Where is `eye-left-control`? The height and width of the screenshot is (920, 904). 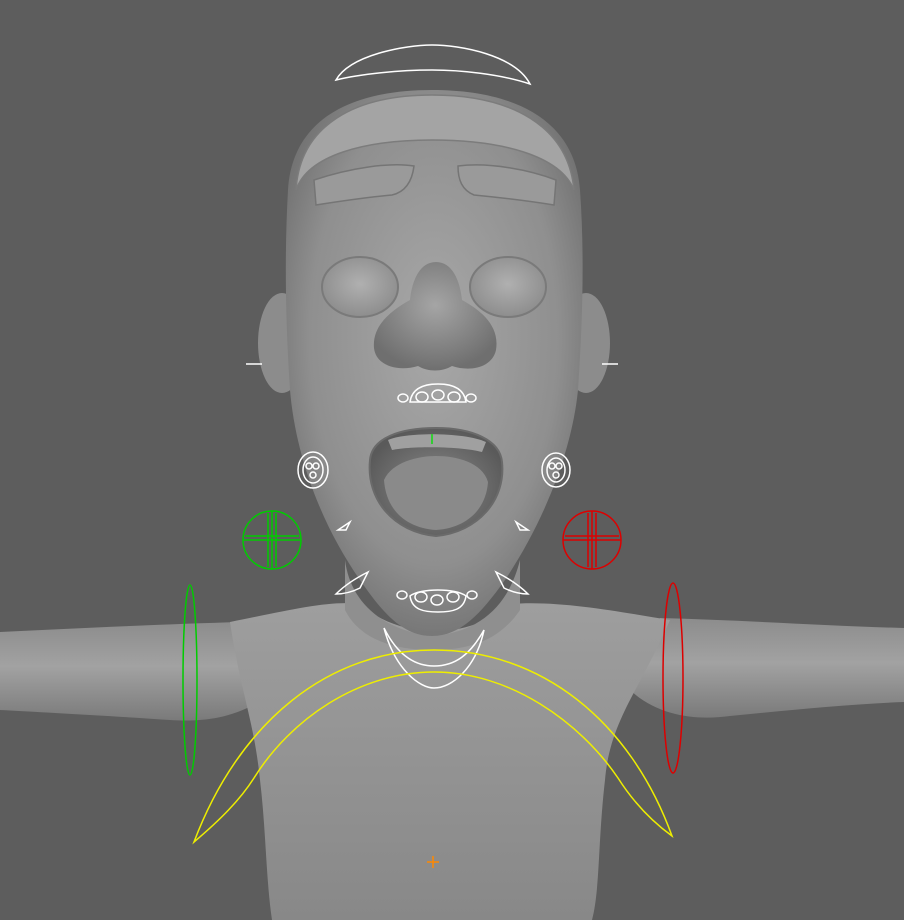 eye-left-control is located at coordinates (272, 540).